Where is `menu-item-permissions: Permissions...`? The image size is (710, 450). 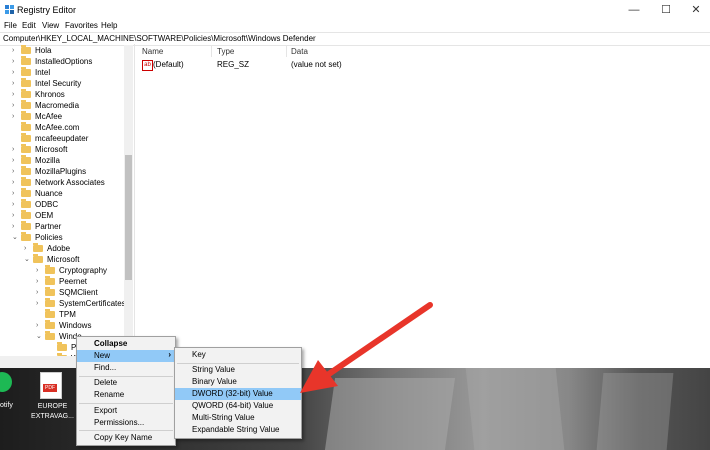
menu-item-permissions: Permissions... is located at coordinates (126, 423).